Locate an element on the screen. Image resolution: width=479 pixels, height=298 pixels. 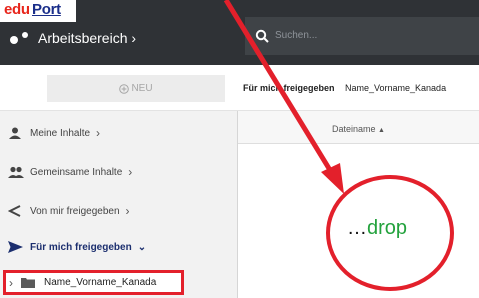
annotation-arrow-head is located at coordinates (332, 178).